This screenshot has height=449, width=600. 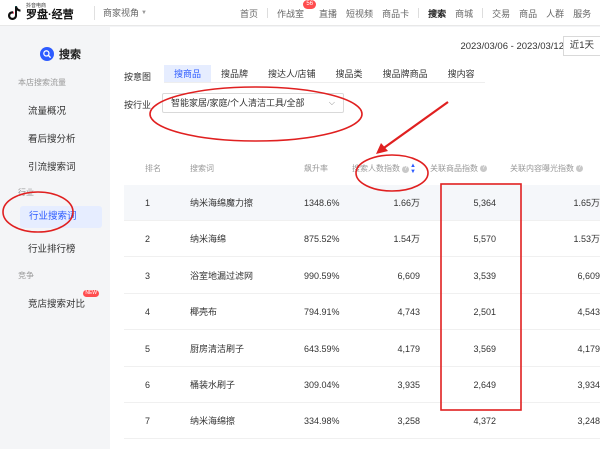 What do you see at coordinates (212, 385) in the screenshot?
I see `cell-keyword: 桶装水刷子` at bounding box center [212, 385].